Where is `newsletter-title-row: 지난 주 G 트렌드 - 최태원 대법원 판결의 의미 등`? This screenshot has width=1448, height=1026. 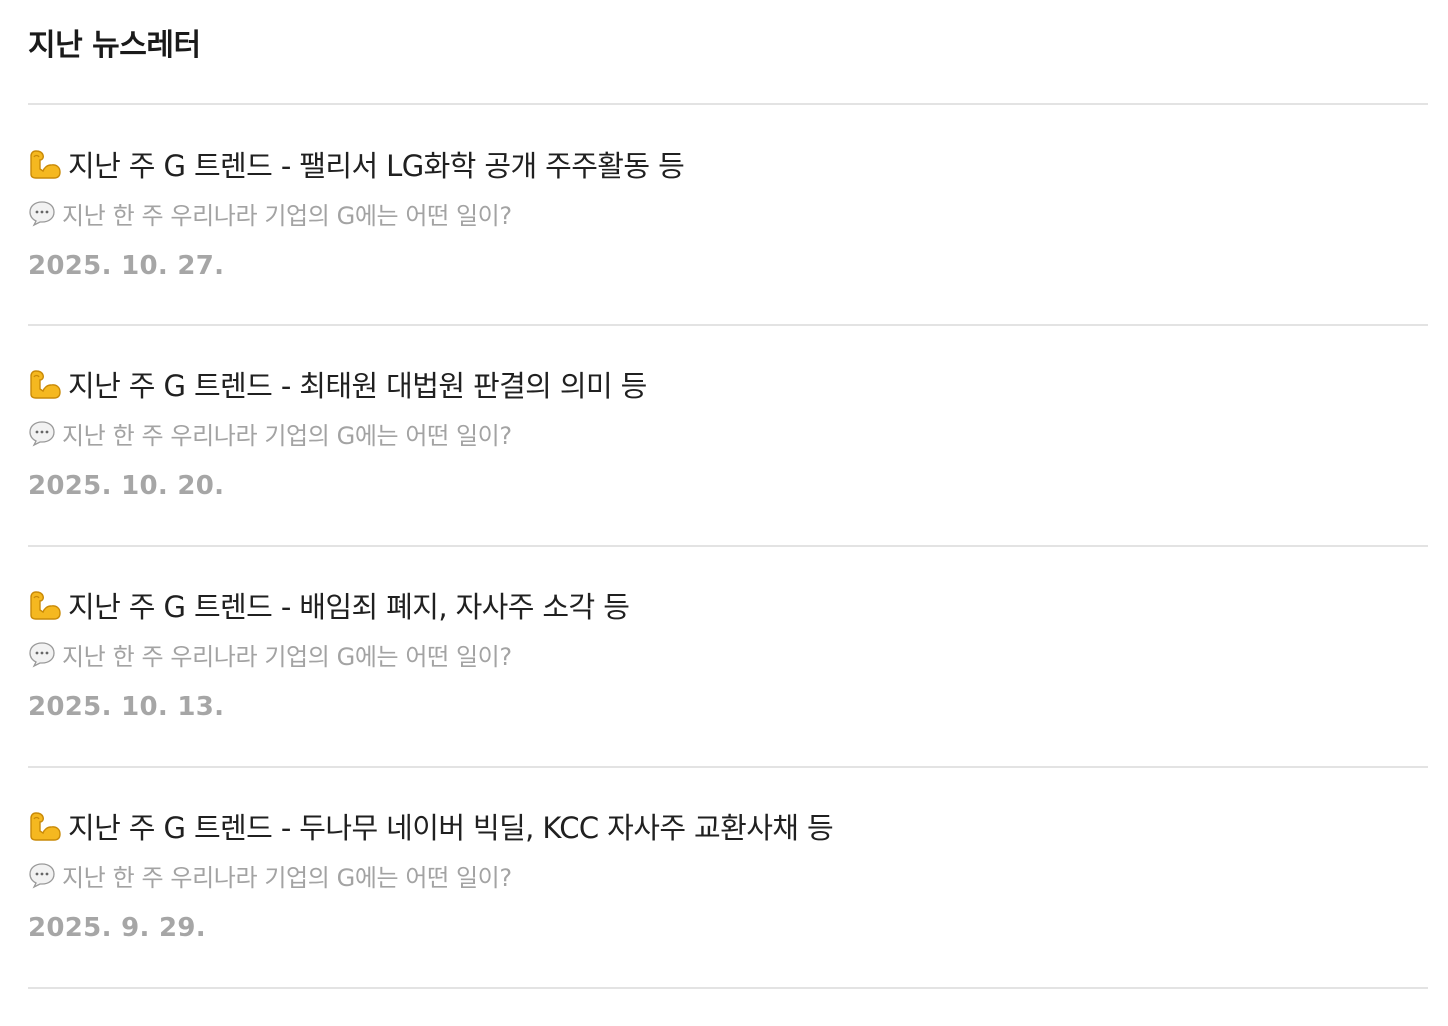 newsletter-title-row: 지난 주 G 트렌드 - 최태원 대법원 판결의 의미 등 is located at coordinates (337, 384).